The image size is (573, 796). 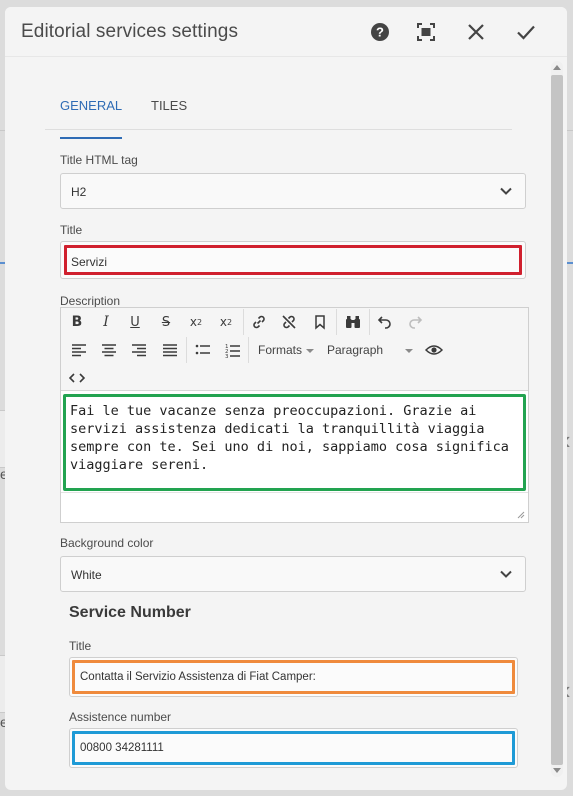 I want to click on align-center-icon, so click(x=109, y=350).